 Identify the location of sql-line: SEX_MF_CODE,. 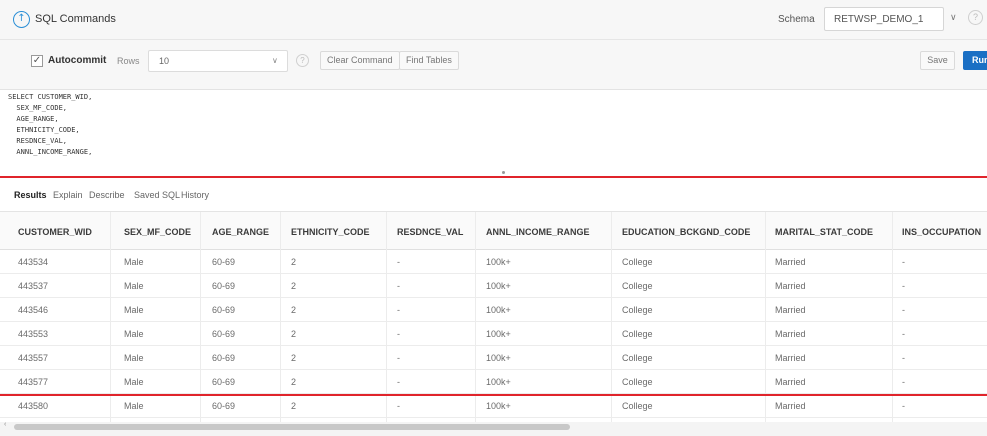
(38, 108).